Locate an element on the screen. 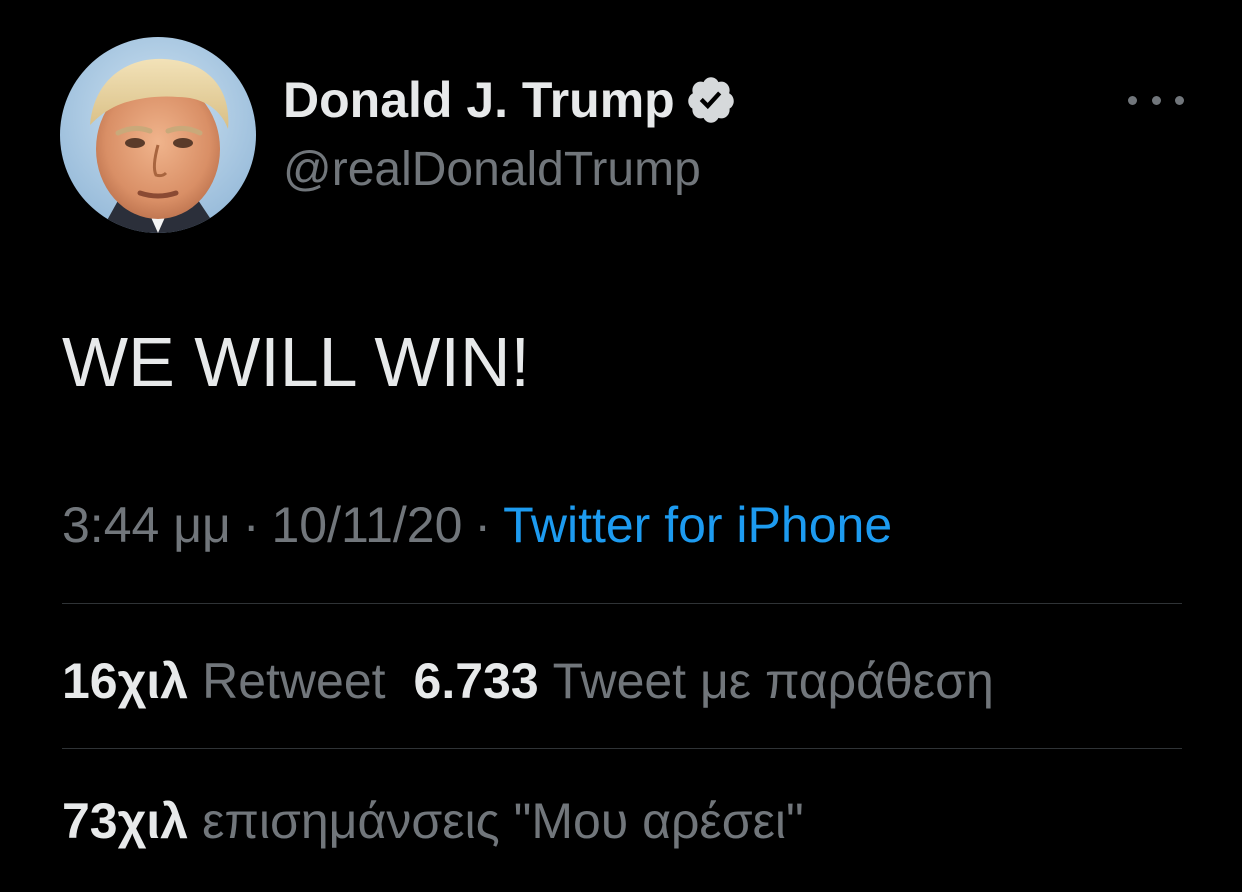  avatar is located at coordinates (158, 135).